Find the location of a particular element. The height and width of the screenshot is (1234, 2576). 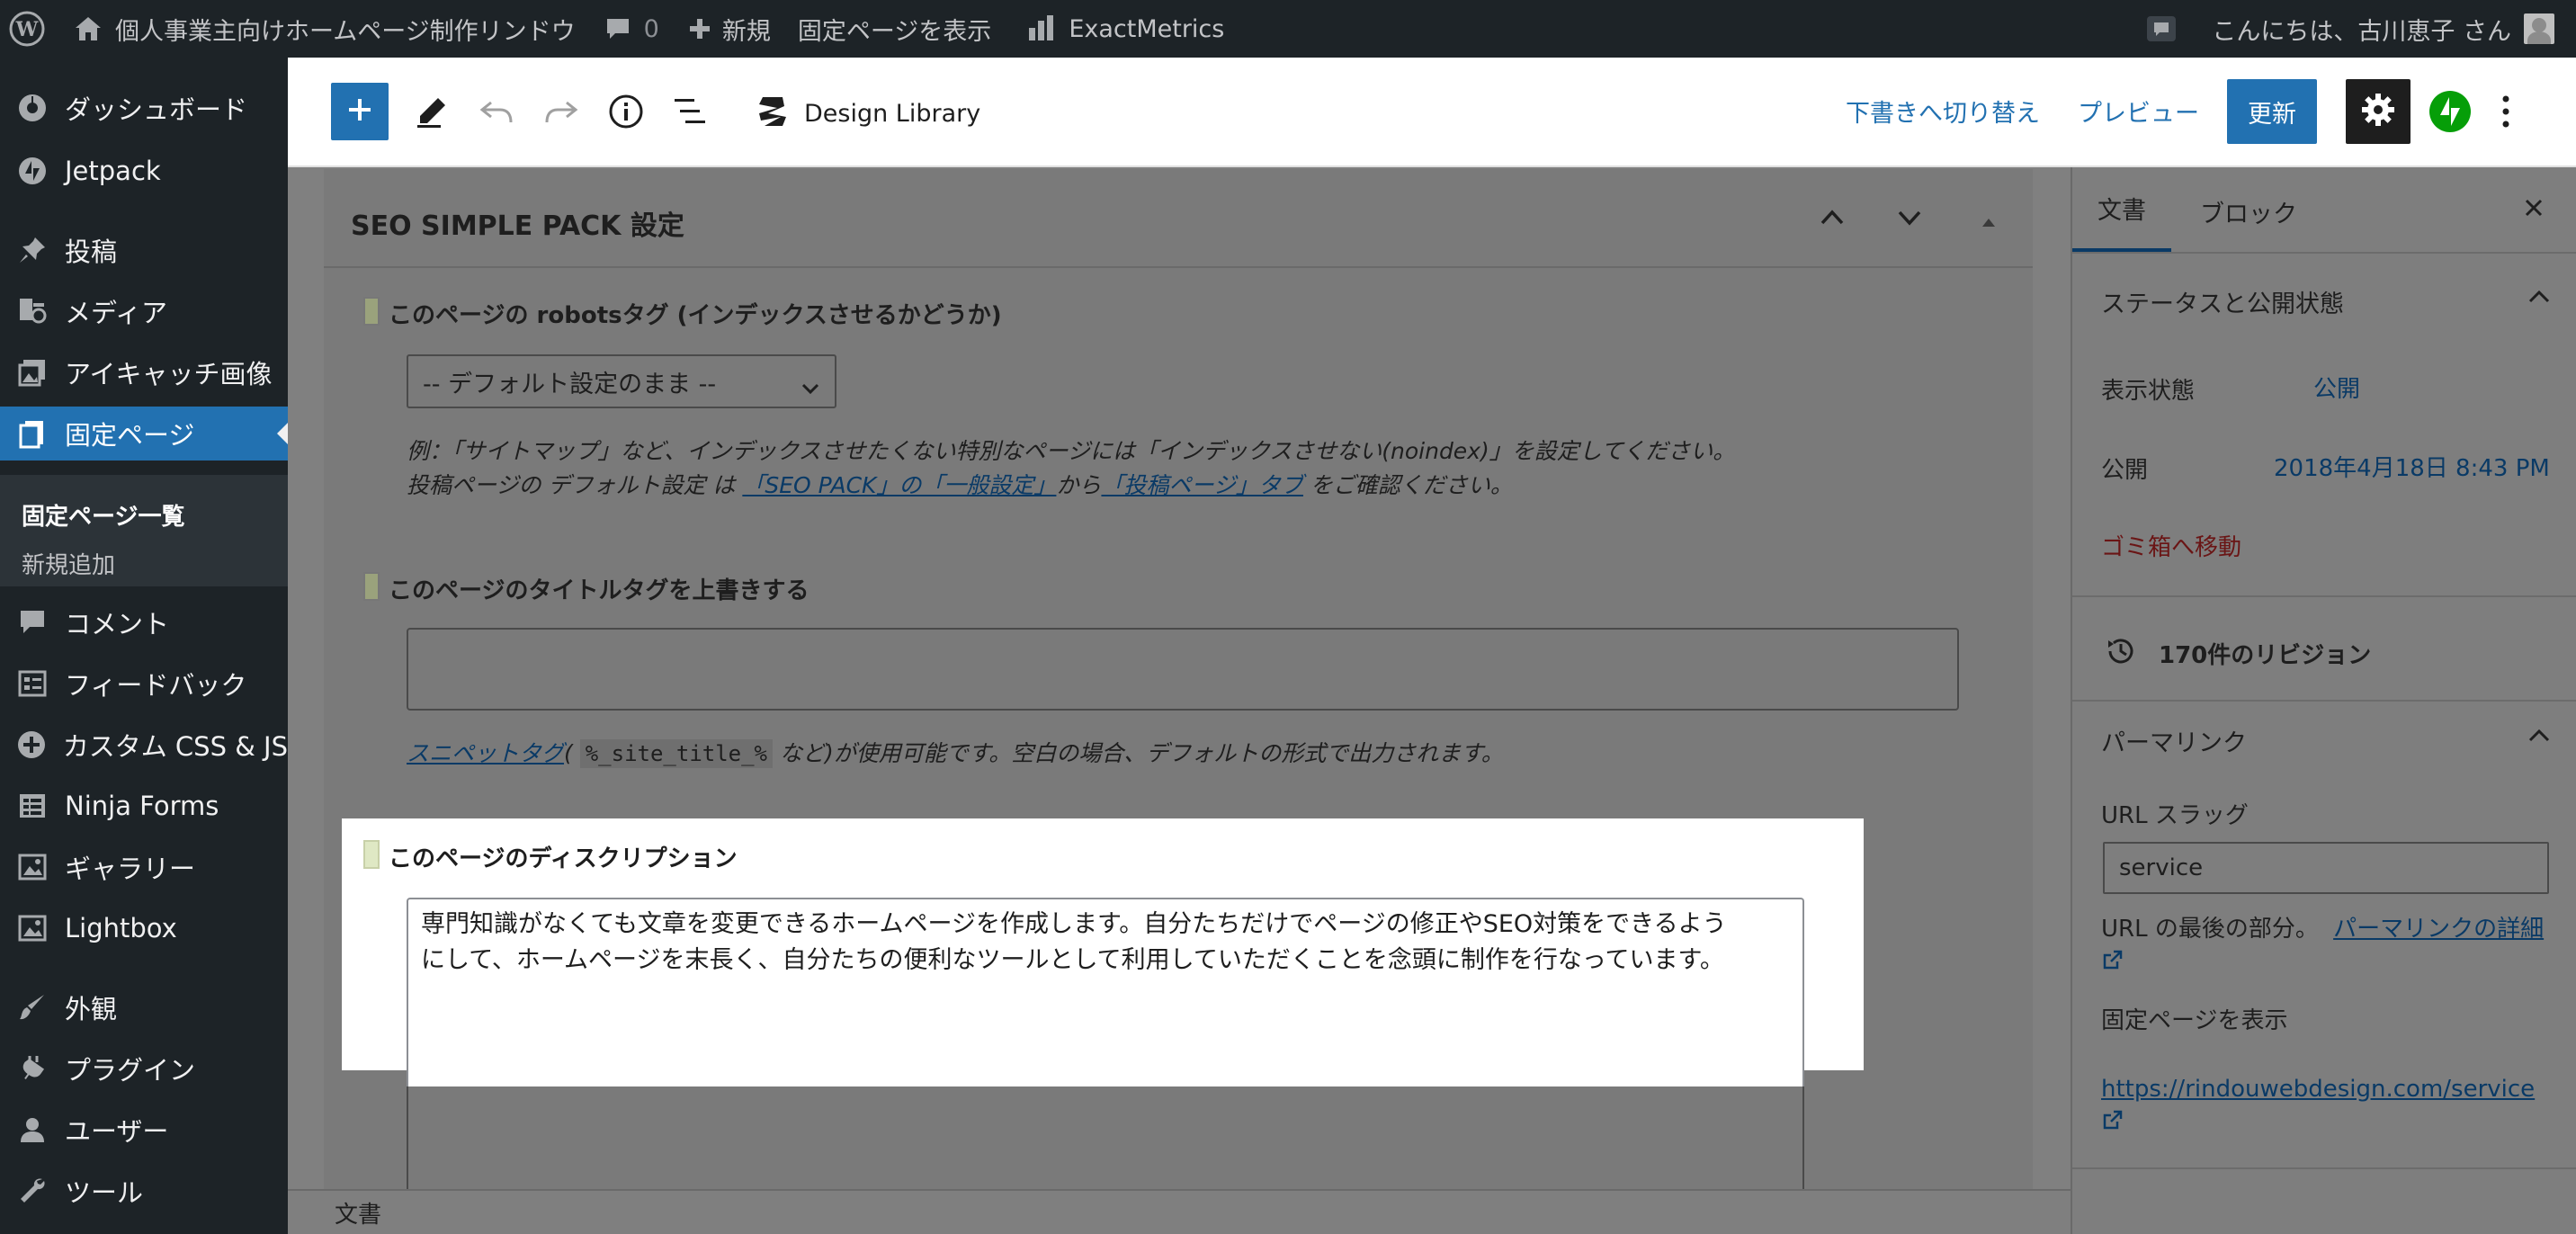

avatar is located at coordinates (2550, 29).